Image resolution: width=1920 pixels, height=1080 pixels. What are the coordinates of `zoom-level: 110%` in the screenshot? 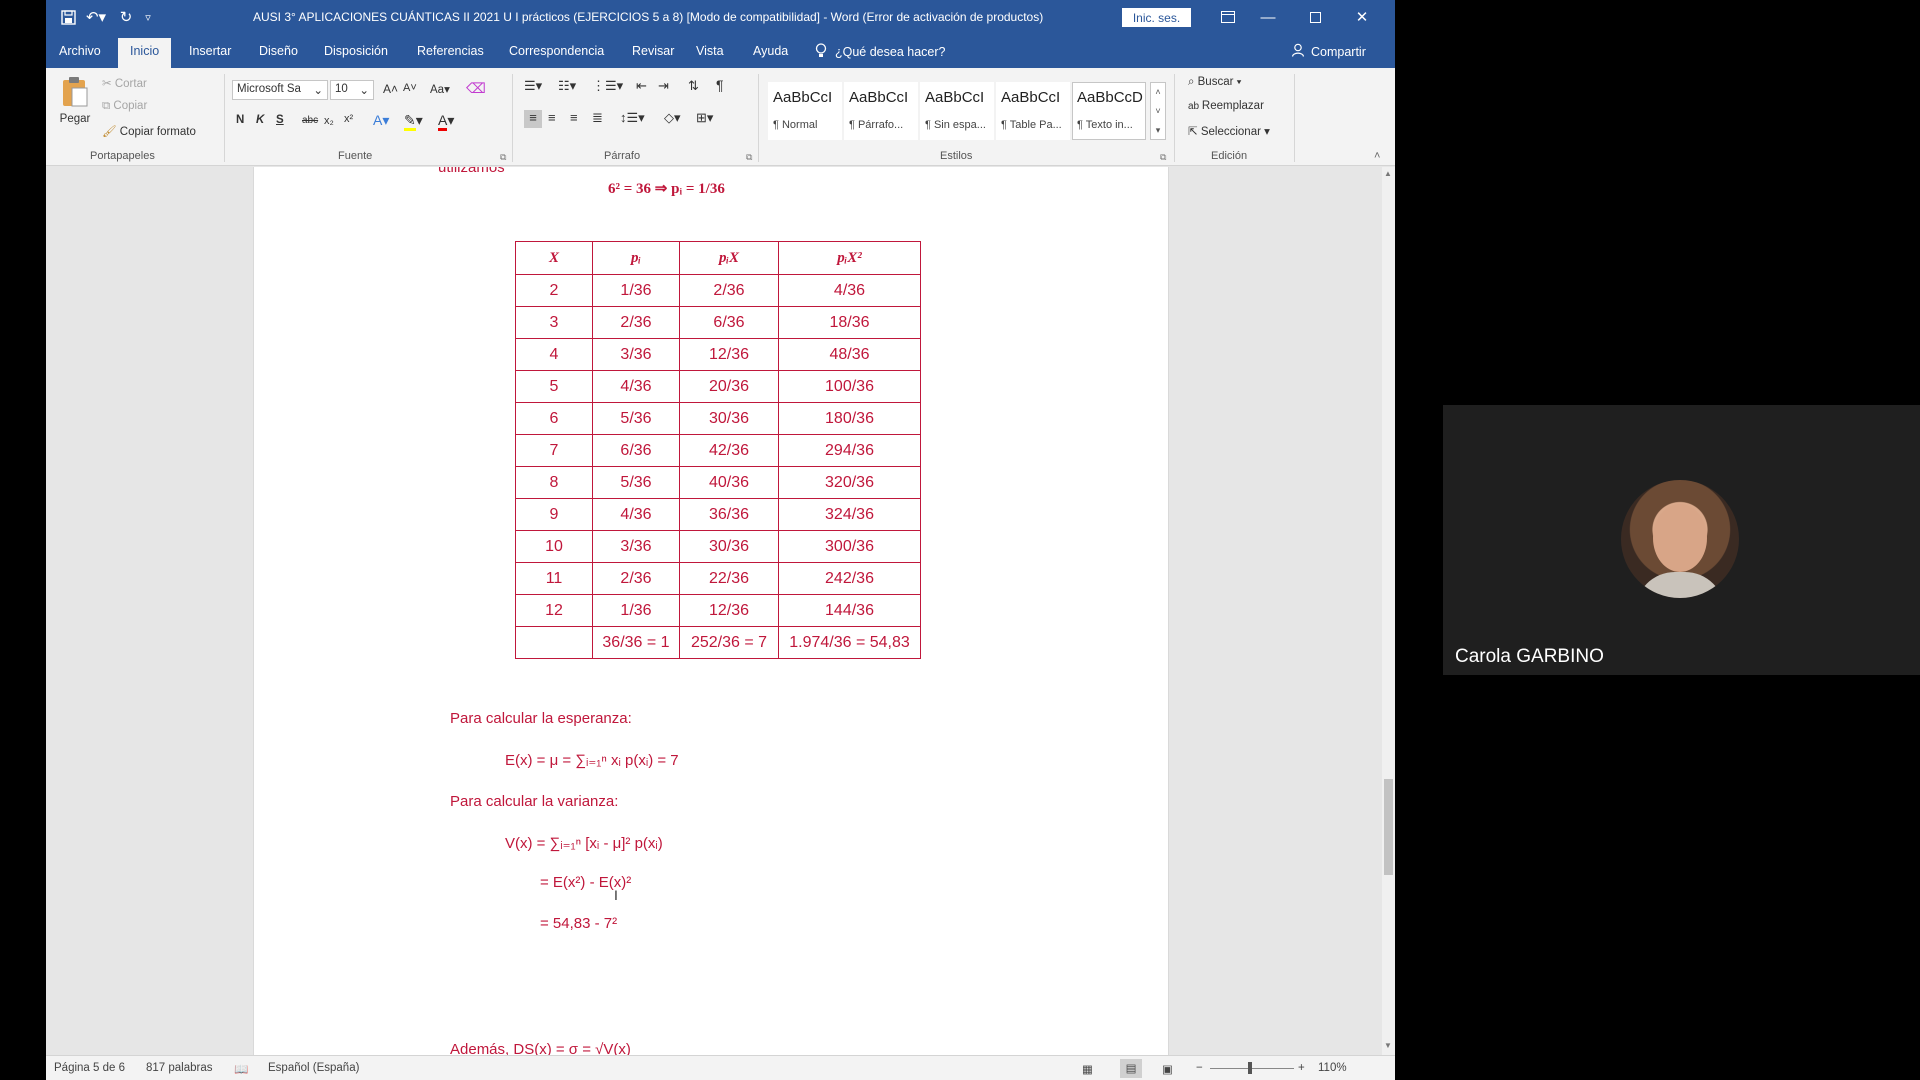 It's located at (1332, 1068).